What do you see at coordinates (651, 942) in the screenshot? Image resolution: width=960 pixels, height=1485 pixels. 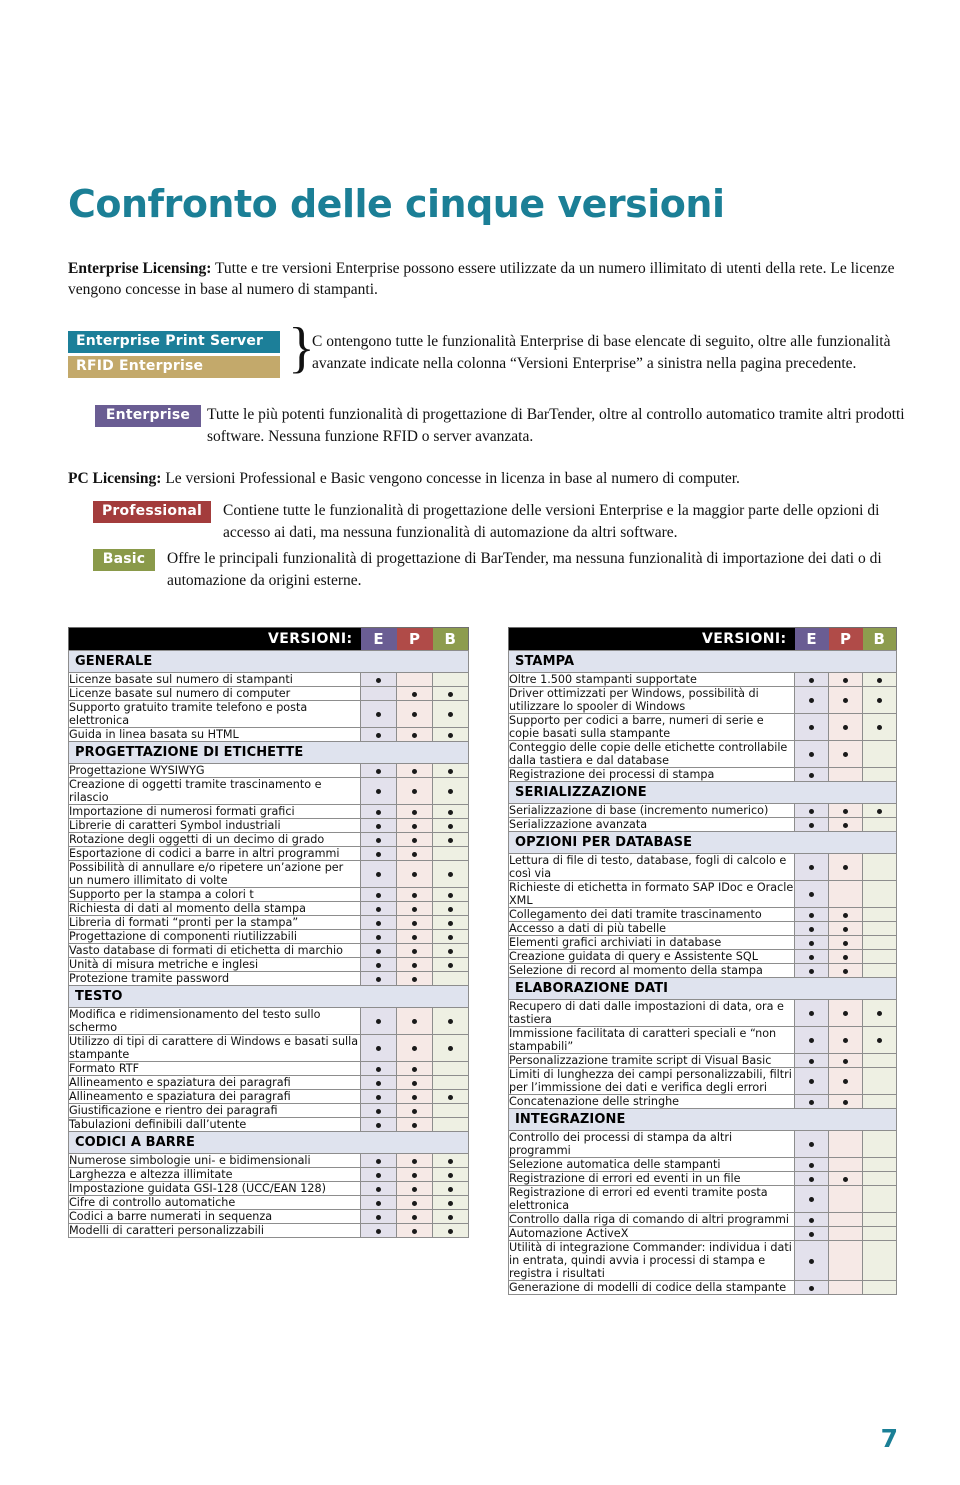 I see `feature-label: Elementi grafici archiviati in database` at bounding box center [651, 942].